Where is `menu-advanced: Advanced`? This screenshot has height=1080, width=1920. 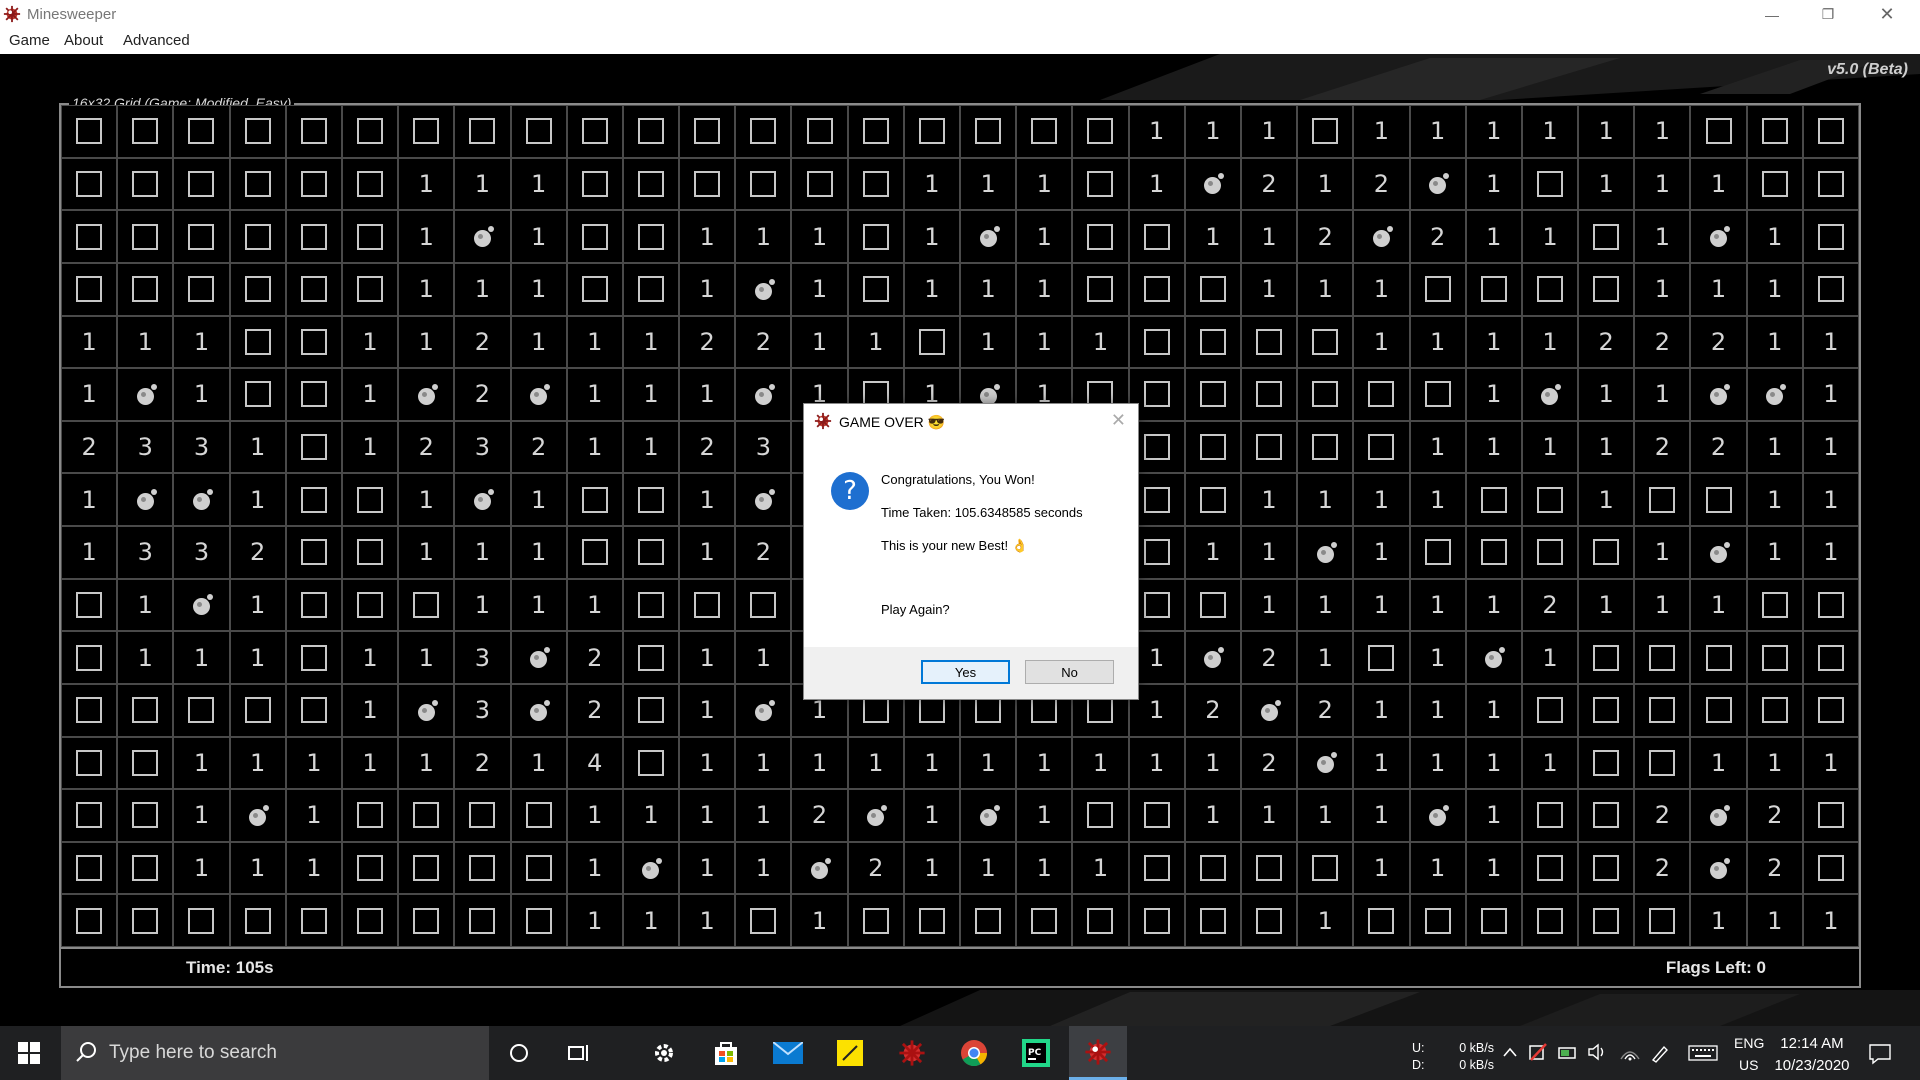 menu-advanced: Advanced is located at coordinates (156, 40).